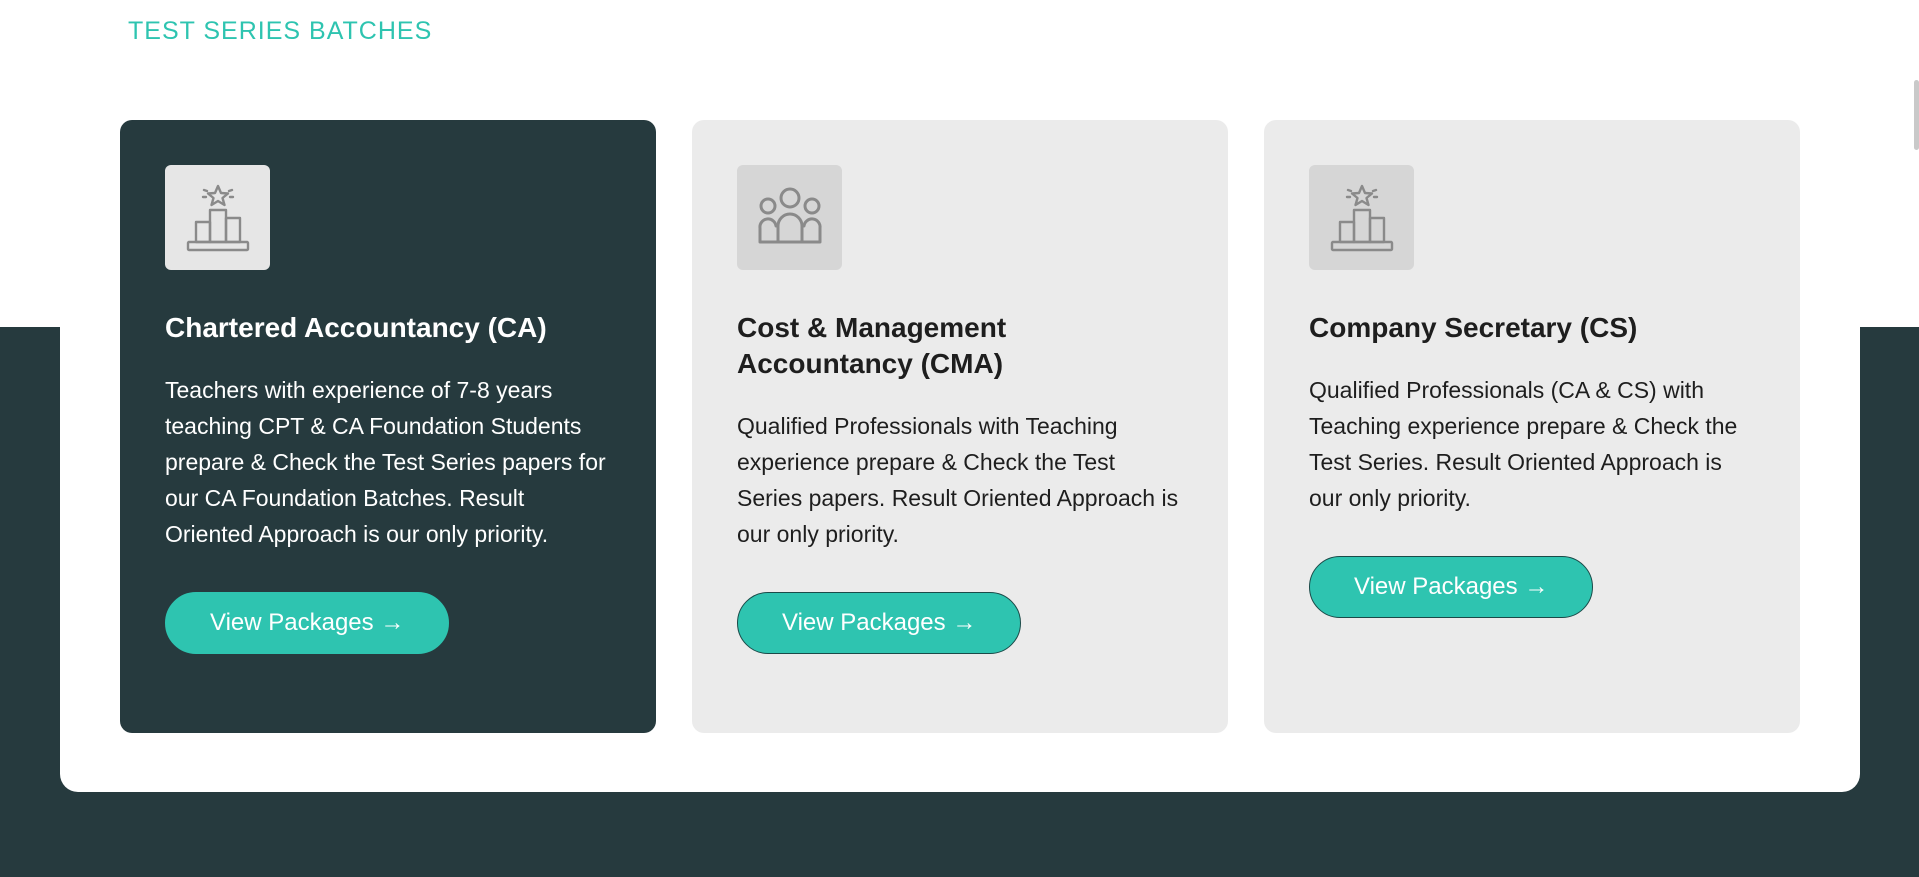  What do you see at coordinates (1916, 115) in the screenshot?
I see `scrollbar-thumb` at bounding box center [1916, 115].